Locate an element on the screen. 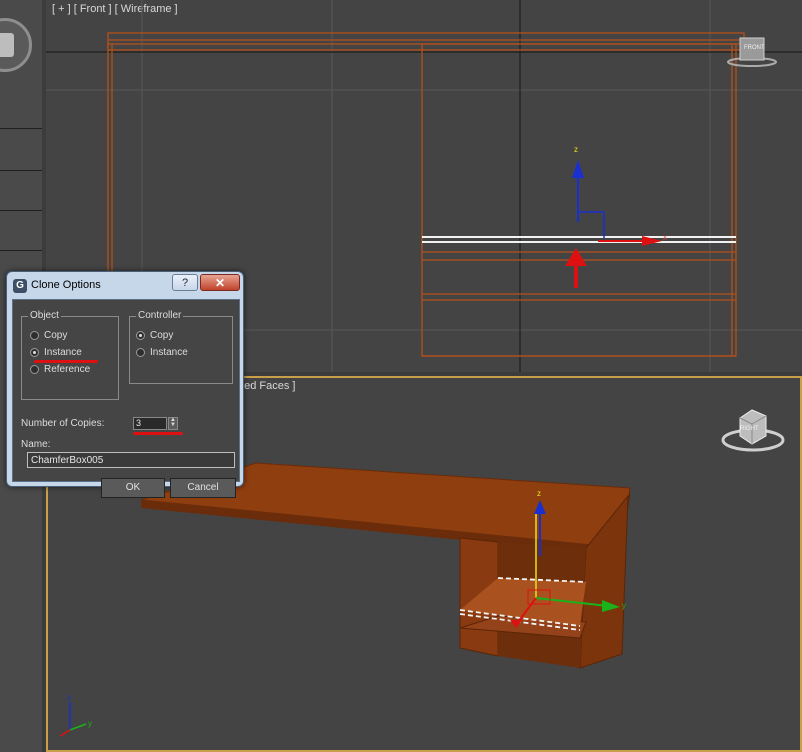 The image size is (802, 752). close-button: ✕ is located at coordinates (220, 282).